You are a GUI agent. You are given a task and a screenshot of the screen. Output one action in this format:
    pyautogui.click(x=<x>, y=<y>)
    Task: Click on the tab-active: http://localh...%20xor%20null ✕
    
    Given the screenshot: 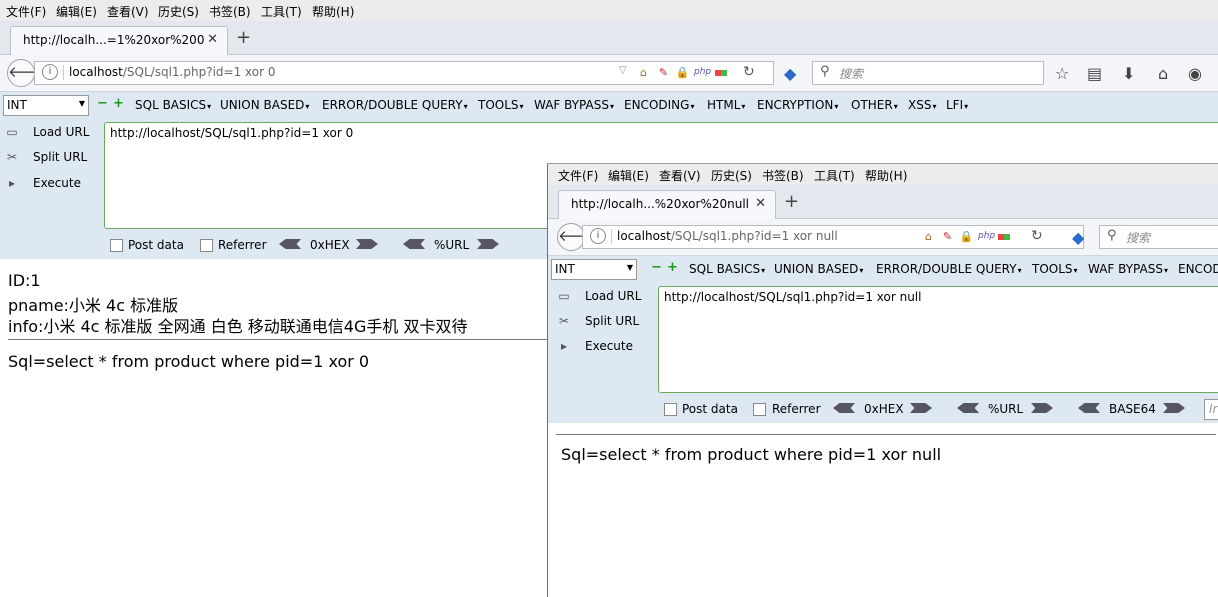 What is the action you would take?
    pyautogui.click(x=667, y=204)
    